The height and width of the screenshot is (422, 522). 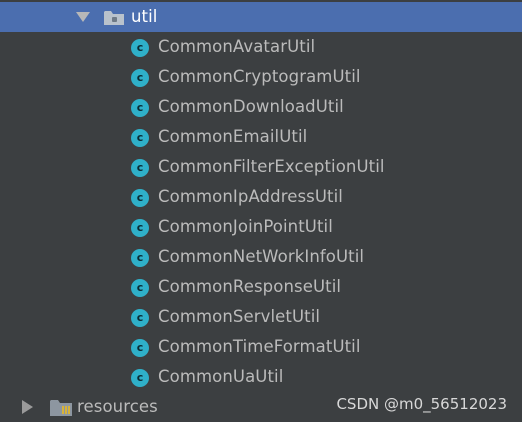 I want to click on tree-item-class: c CommonTimeFormatUtil, so click(x=261, y=347).